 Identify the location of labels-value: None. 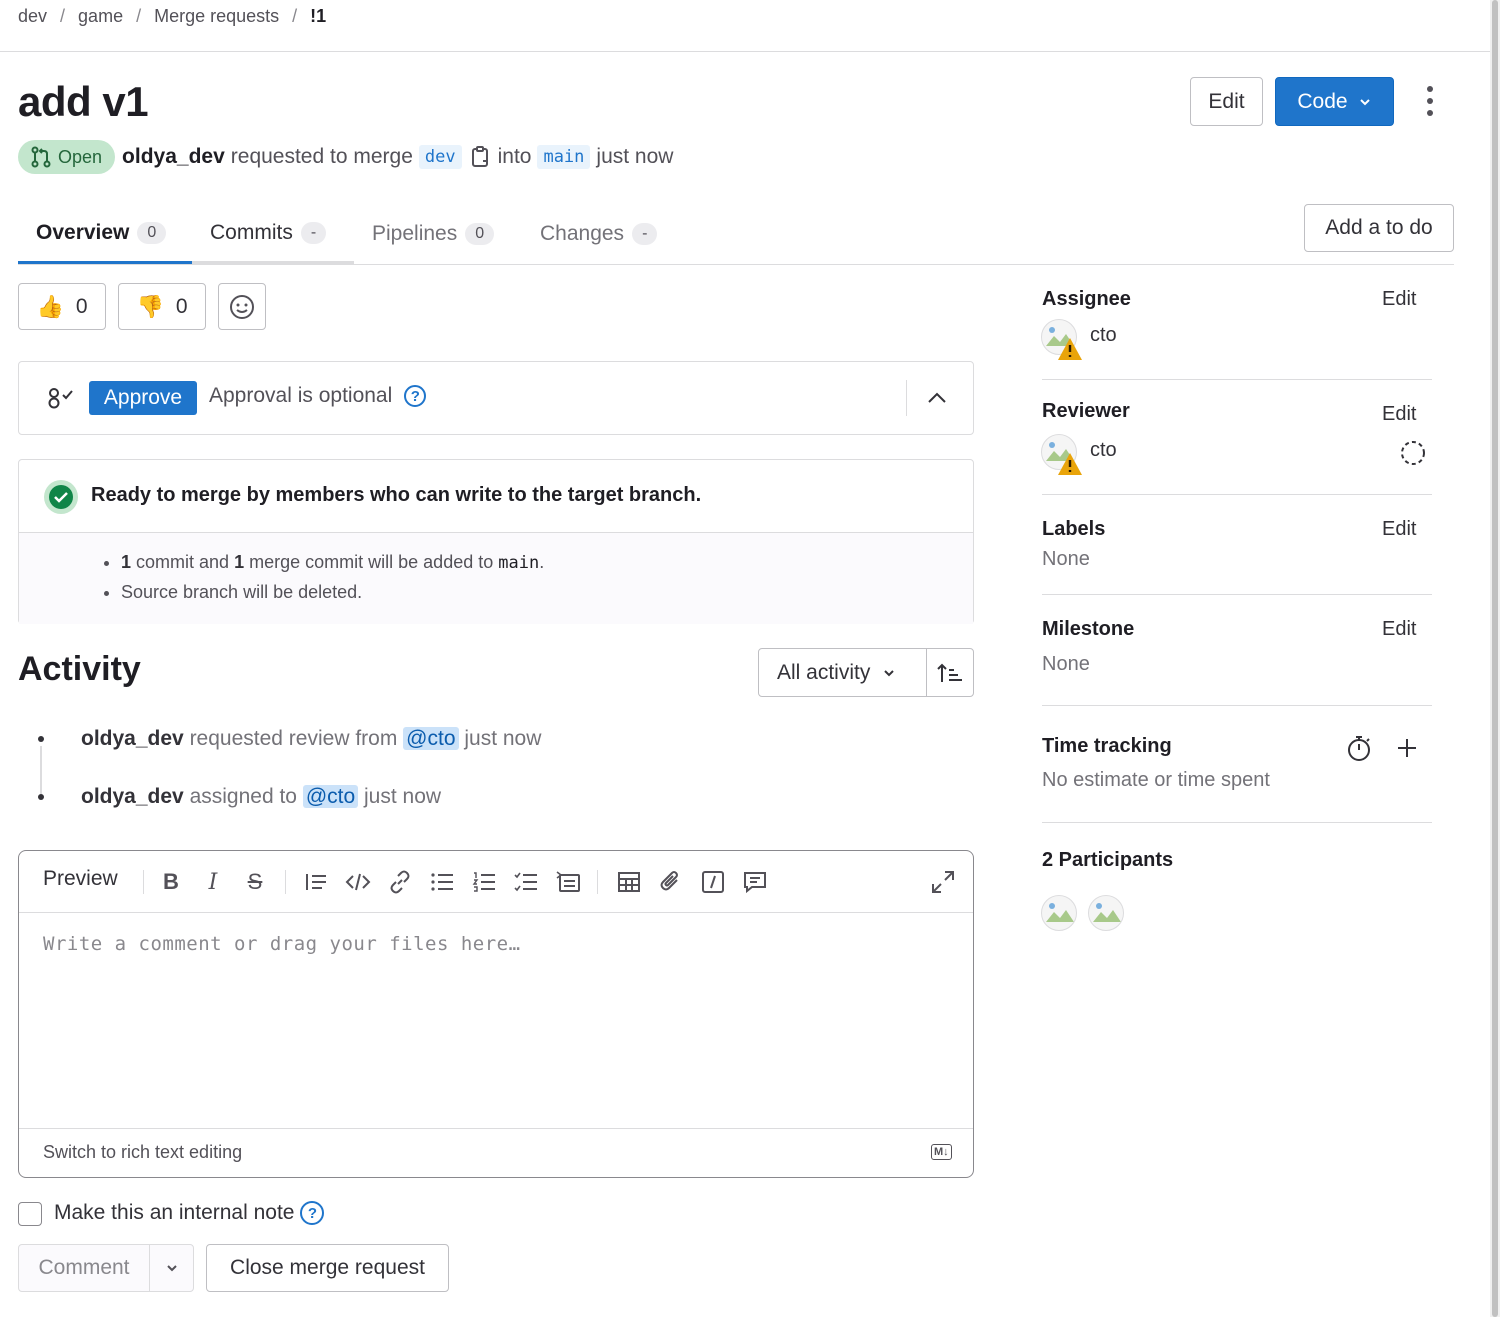
(1066, 559).